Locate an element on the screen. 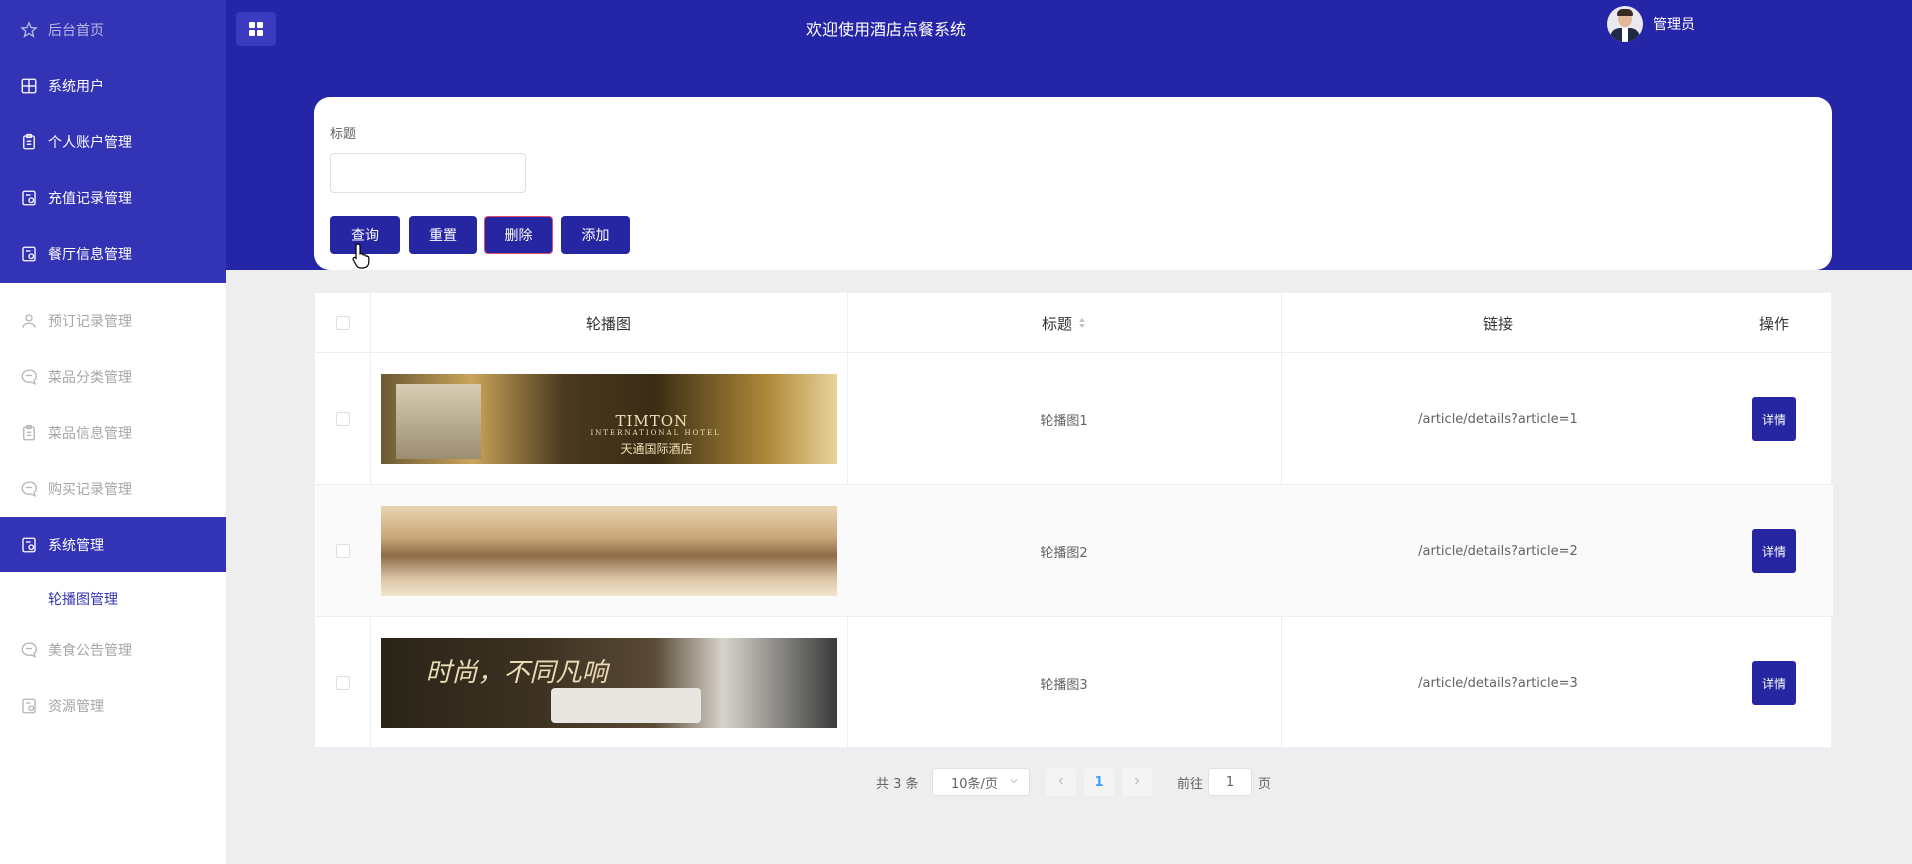 Image resolution: width=1912 pixels, height=864 pixels. carousel-image: 时尚，不同凡响 is located at coordinates (608, 683).